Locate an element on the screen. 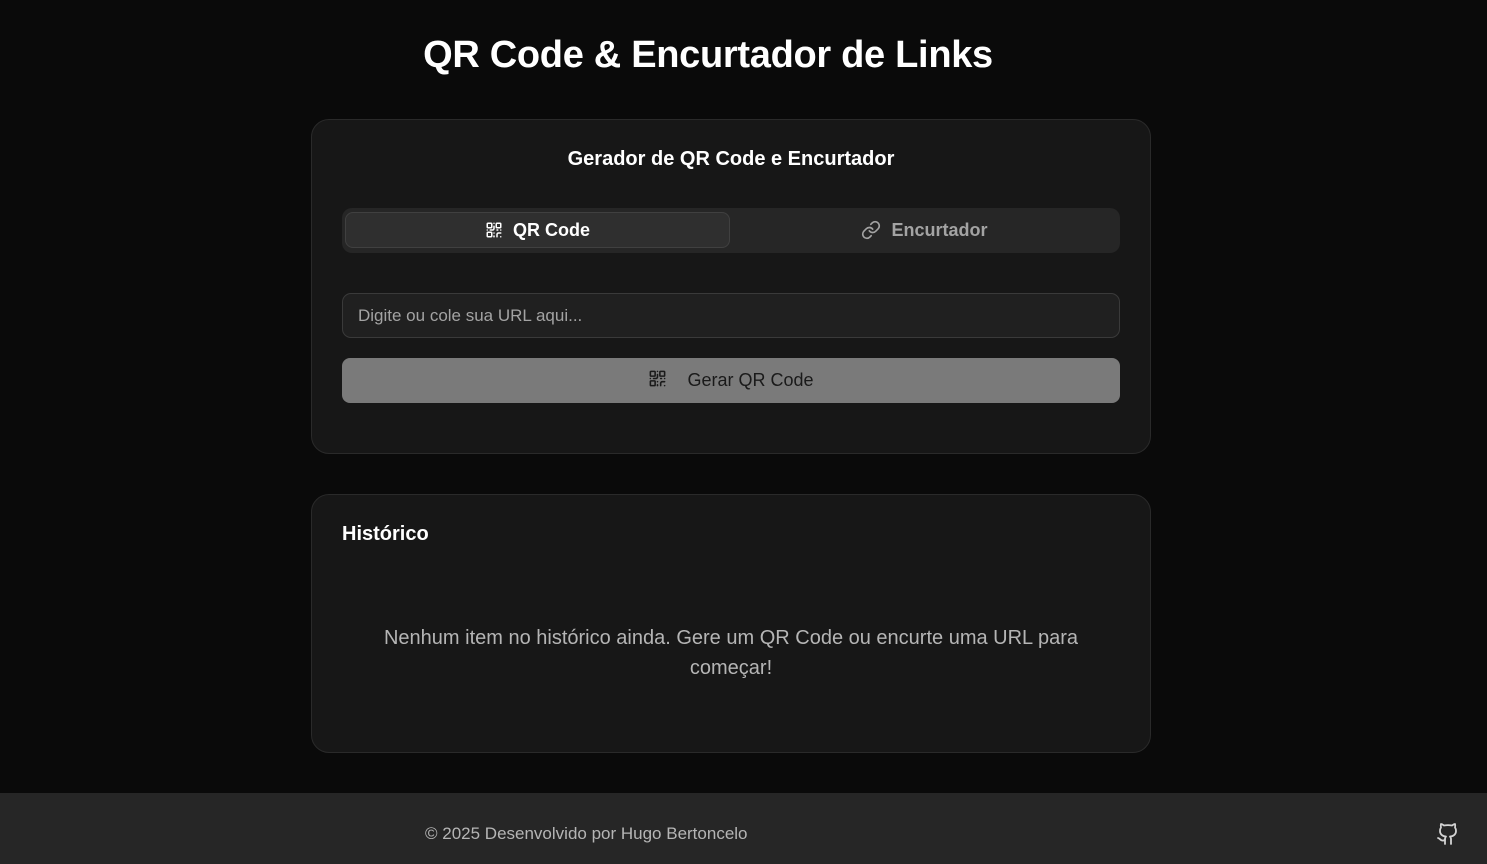  generator-title: Gerador de QR Code e Encurtador is located at coordinates (731, 159).